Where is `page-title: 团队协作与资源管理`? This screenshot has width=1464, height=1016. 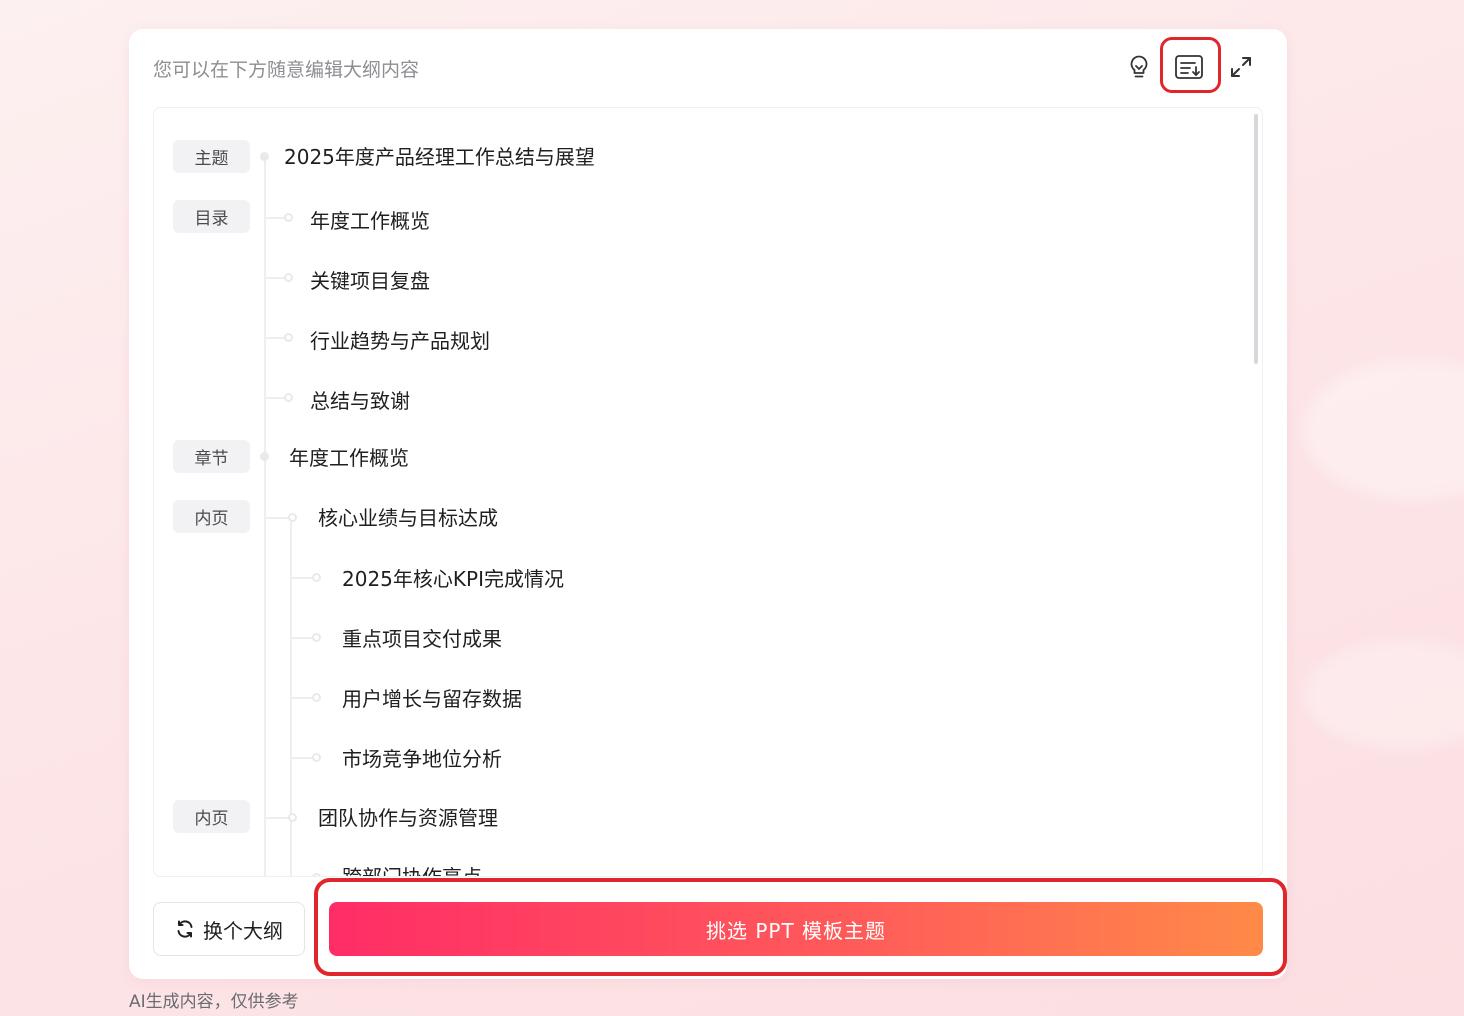
page-title: 团队协作与资源管理 is located at coordinates (408, 816).